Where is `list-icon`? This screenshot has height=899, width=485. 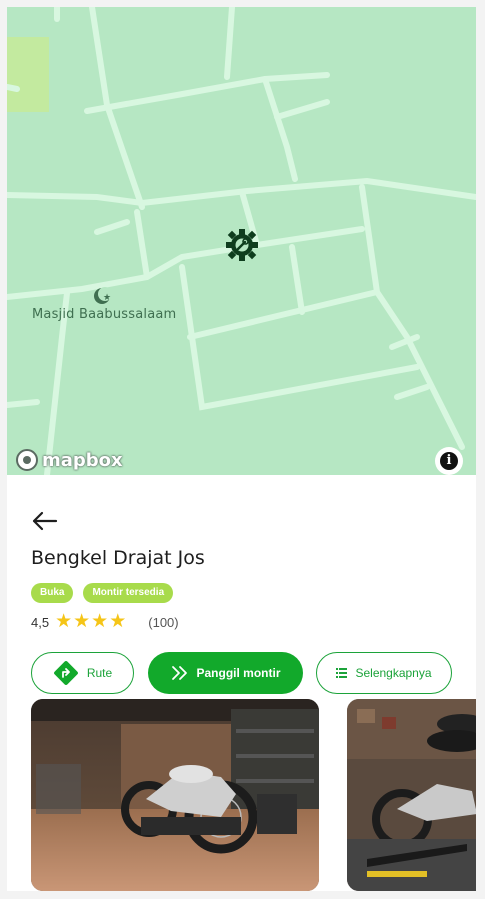 list-icon is located at coordinates (342, 673).